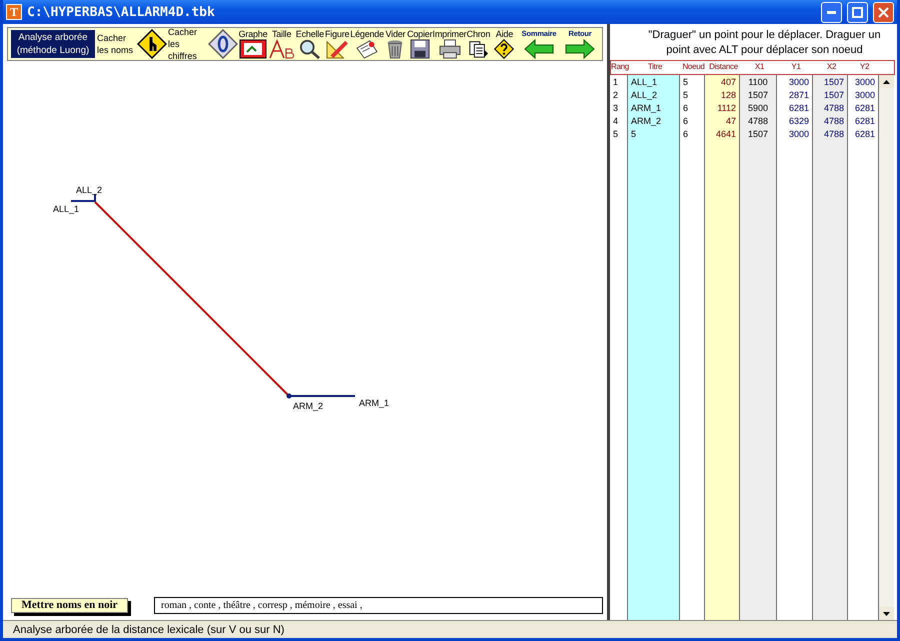  Describe the element at coordinates (83, 198) in the screenshot. I see `tree-branch` at that location.